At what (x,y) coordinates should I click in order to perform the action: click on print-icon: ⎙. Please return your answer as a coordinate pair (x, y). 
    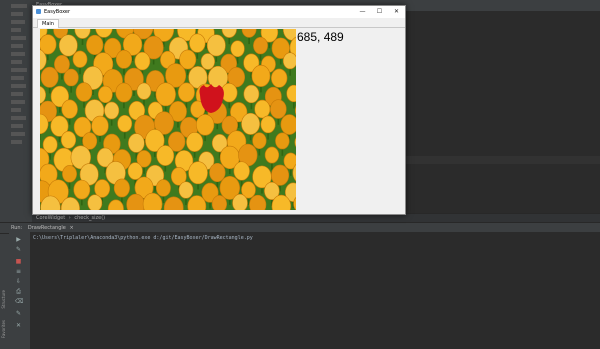
    Looking at the image, I should click on (18, 291).